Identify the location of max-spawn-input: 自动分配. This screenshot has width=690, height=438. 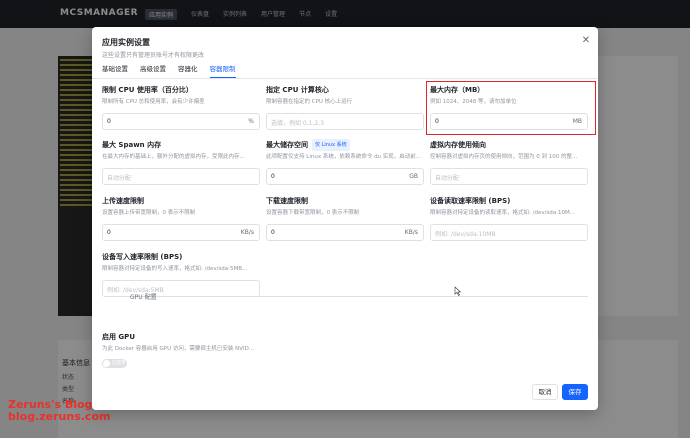
(181, 176).